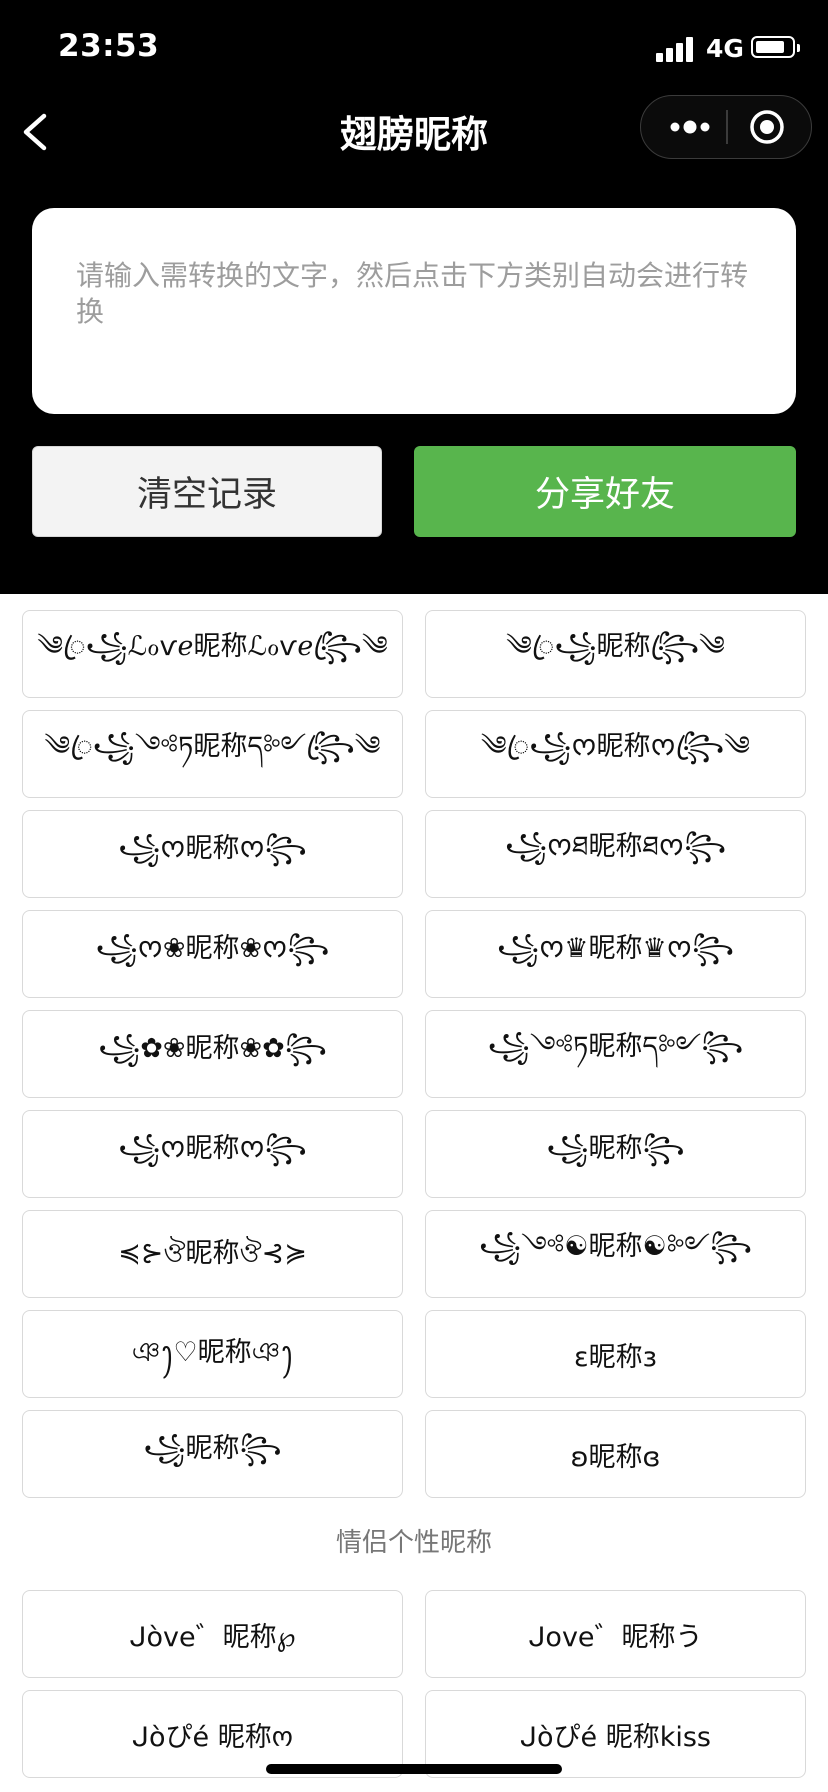  I want to click on status-bar-right: 4G, so click(728, 49).